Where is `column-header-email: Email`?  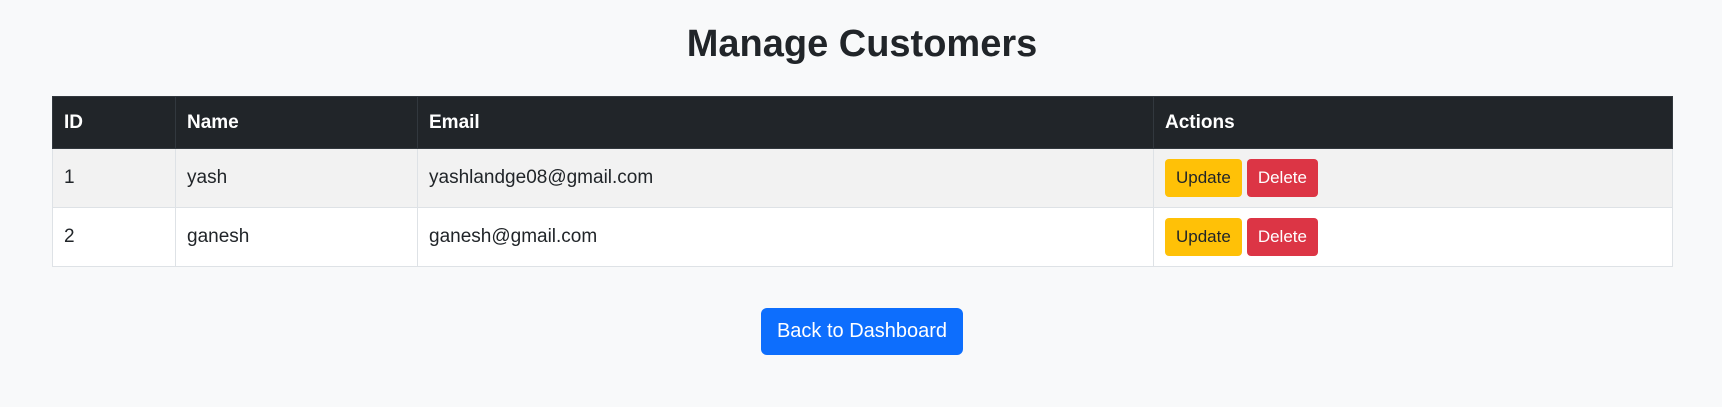 column-header-email: Email is located at coordinates (785, 122).